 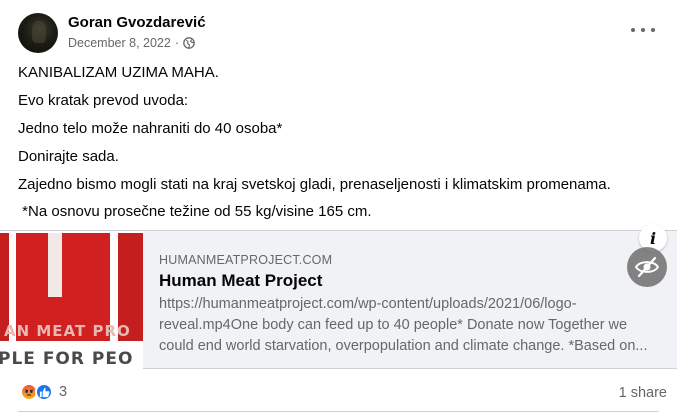 I want to click on link-thumbnail: AN MEAT PRO PLE FOR PEO, so click(x=71, y=300).